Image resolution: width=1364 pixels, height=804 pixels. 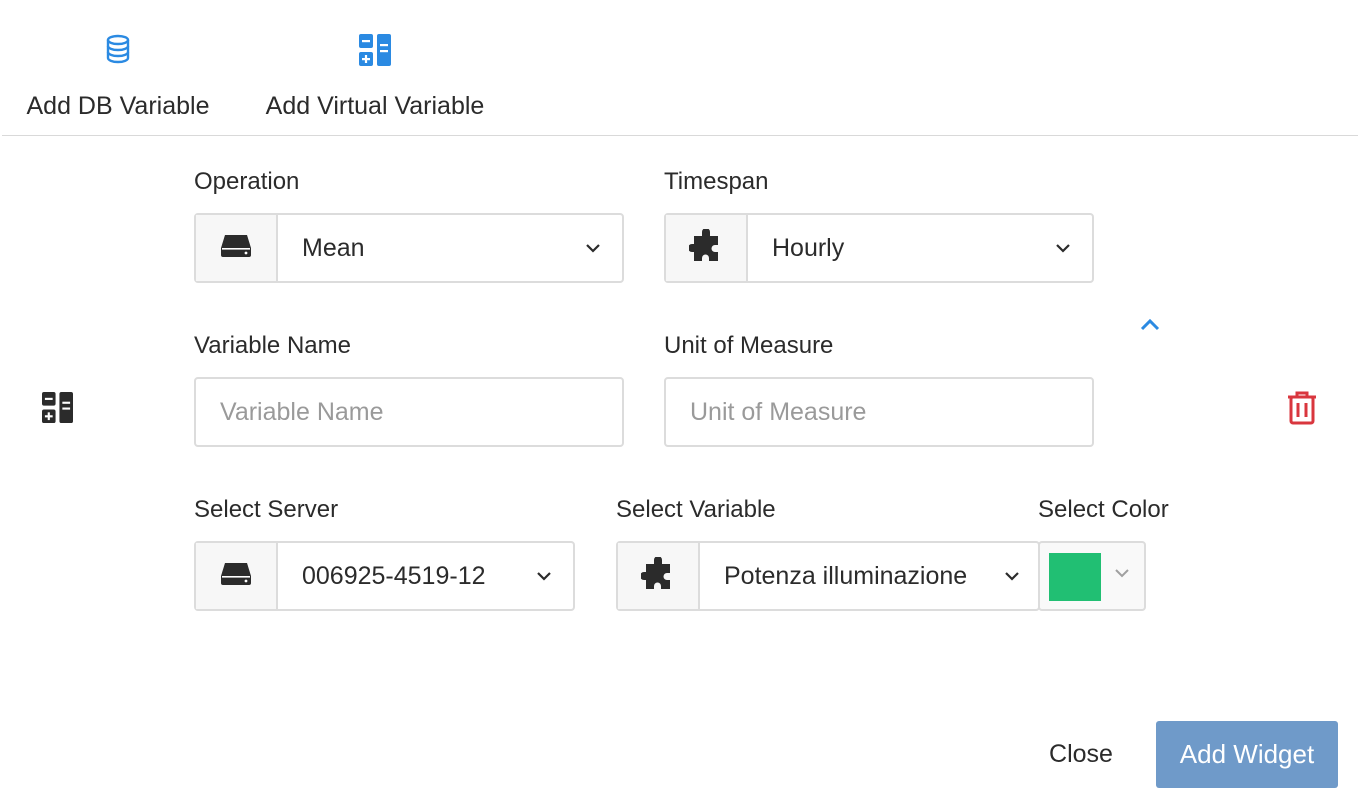 I want to click on trash-icon, so click(x=1302, y=410).